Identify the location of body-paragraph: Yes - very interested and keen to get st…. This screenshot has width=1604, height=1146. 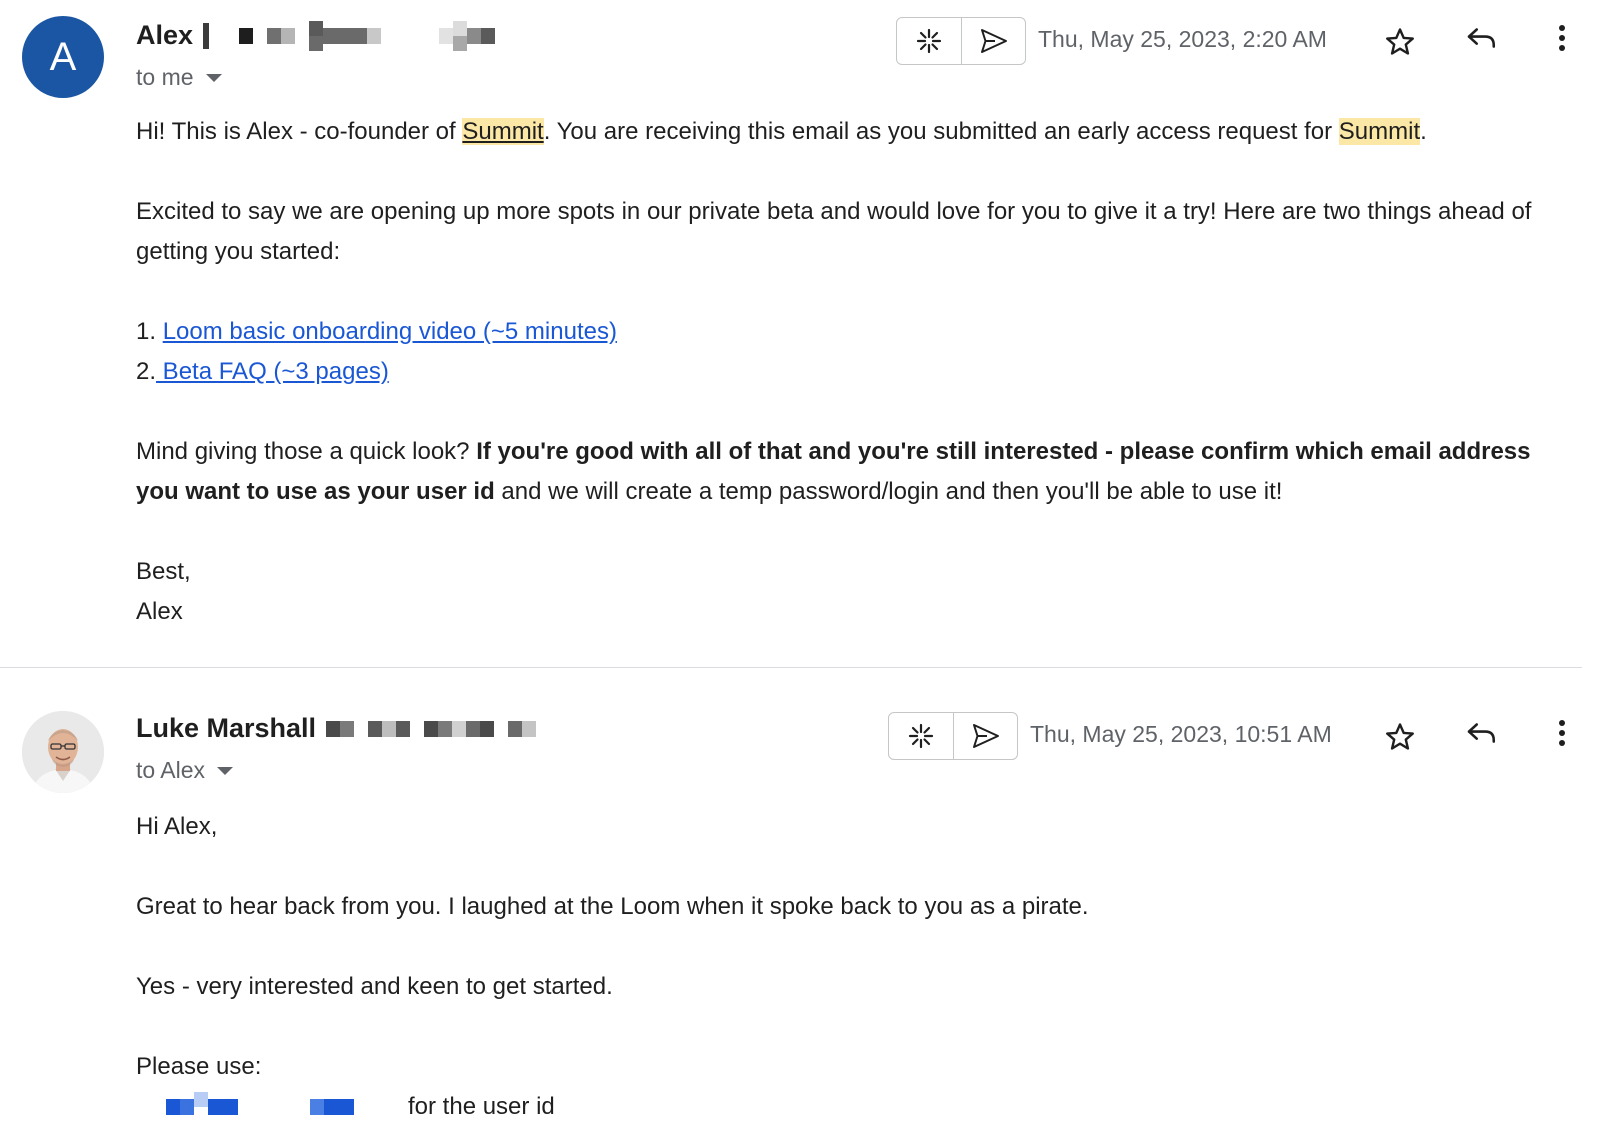
(374, 986).